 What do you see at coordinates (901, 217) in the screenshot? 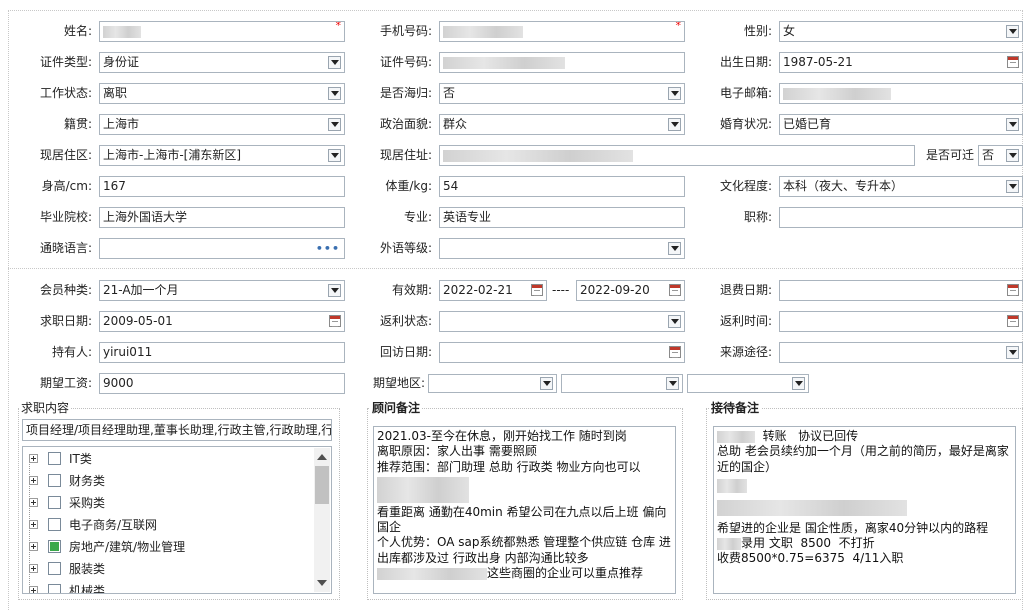
I see `title-field` at bounding box center [901, 217].